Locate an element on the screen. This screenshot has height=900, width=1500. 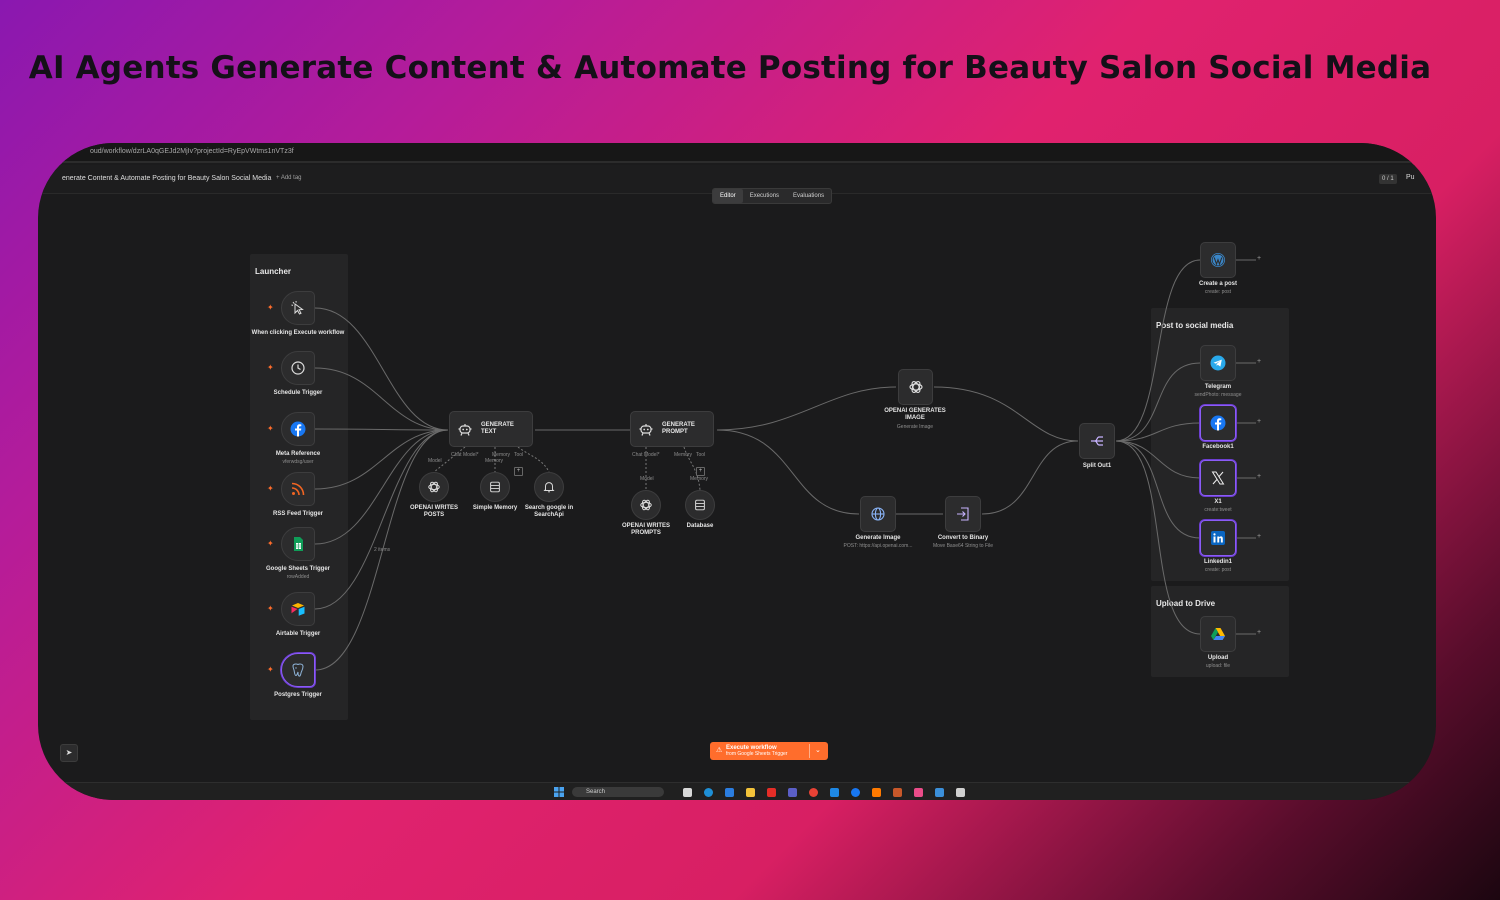
wordpress-icon is located at coordinates (1218, 260).